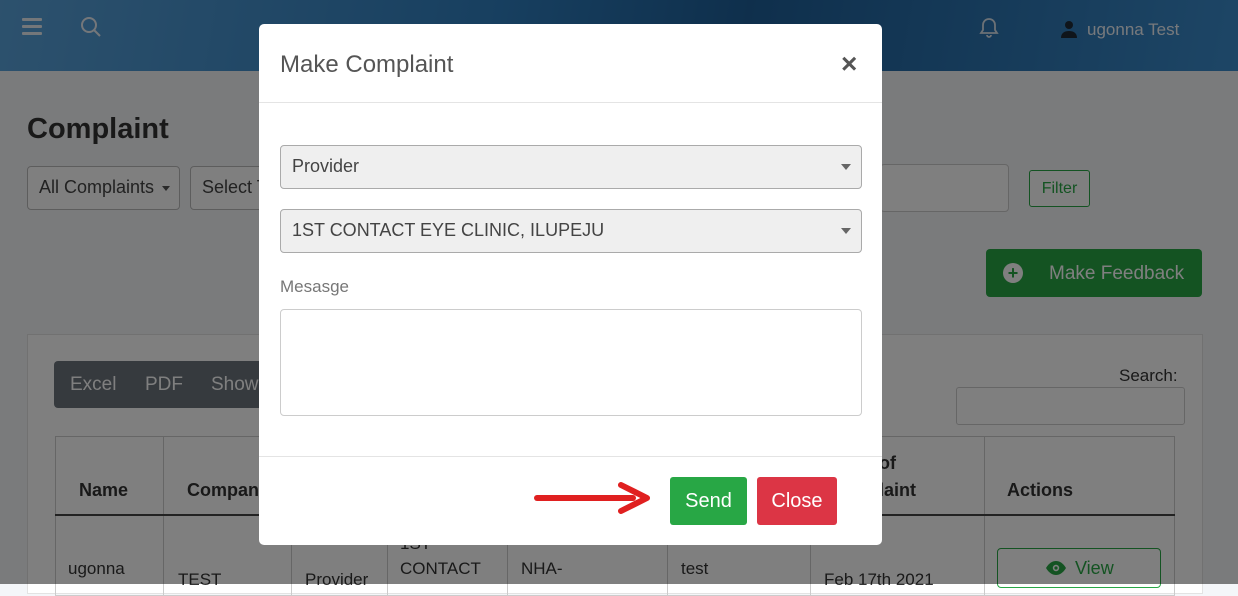 This screenshot has width=1238, height=596. I want to click on provider-select: 1ST CONTACT EYE CLINIC, ILUPEJU, so click(571, 231).